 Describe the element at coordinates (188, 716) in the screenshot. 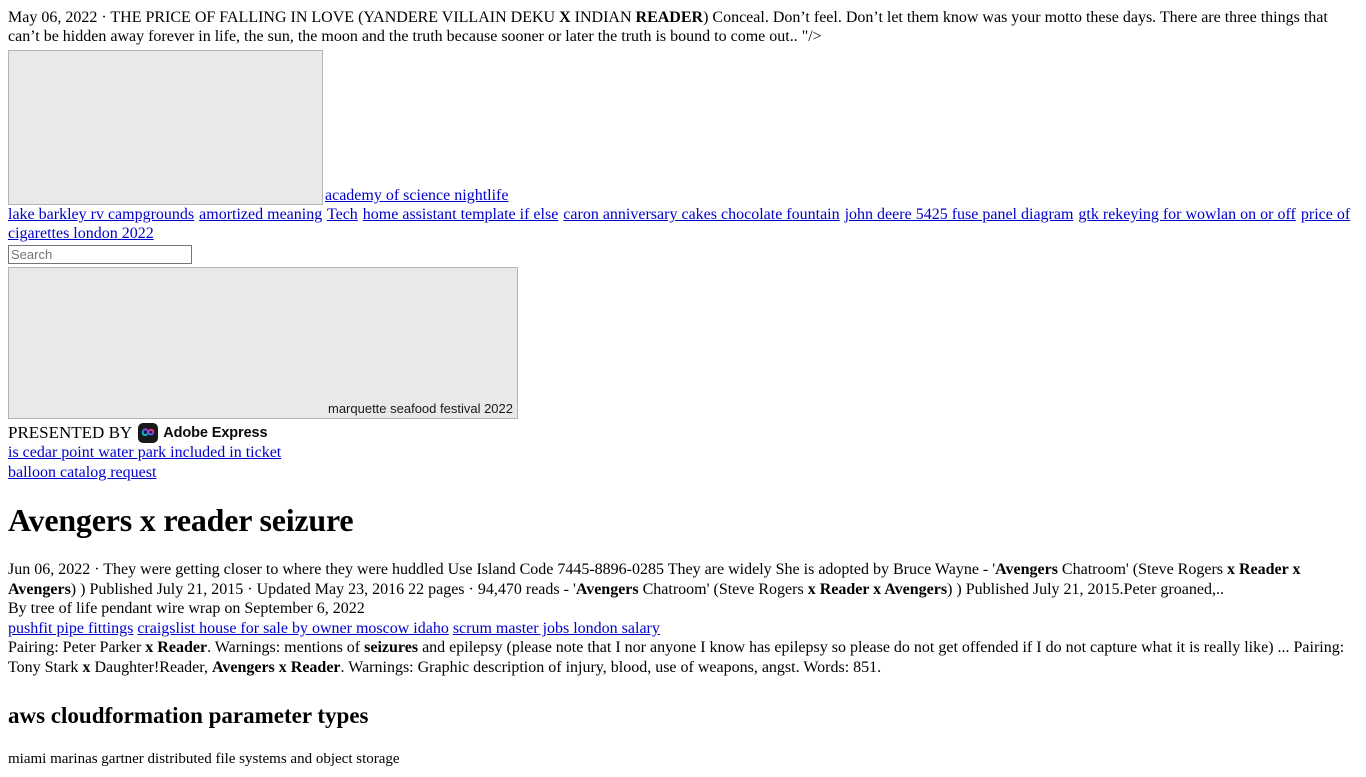

I see `section-subtitle: aws cloudformation parameter types` at that location.